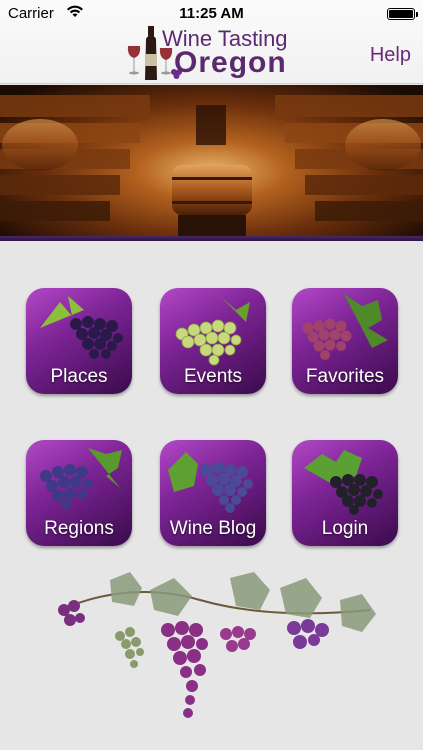 This screenshot has height=750, width=423. I want to click on regions-label: Regions, so click(79, 528).